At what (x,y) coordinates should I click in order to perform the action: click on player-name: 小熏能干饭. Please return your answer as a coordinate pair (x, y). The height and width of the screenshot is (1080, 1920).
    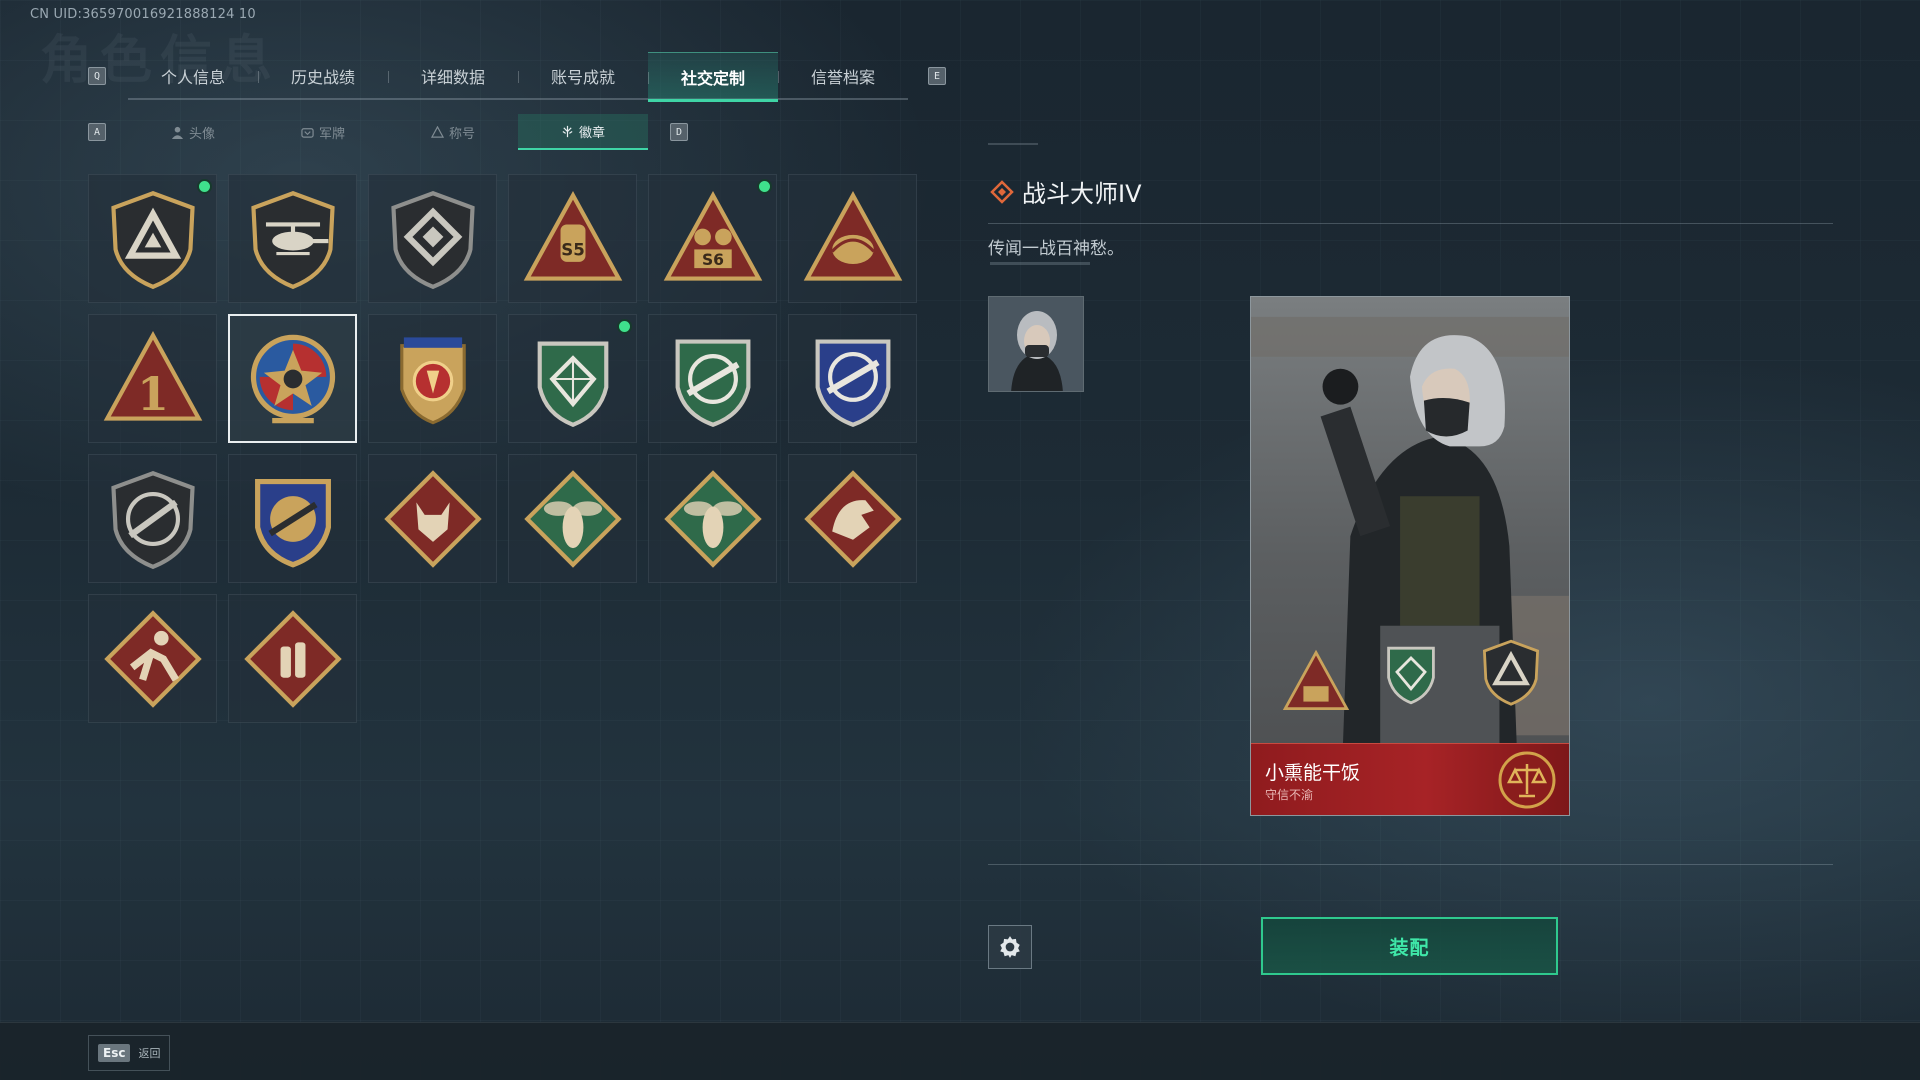
    Looking at the image, I should click on (1313, 773).